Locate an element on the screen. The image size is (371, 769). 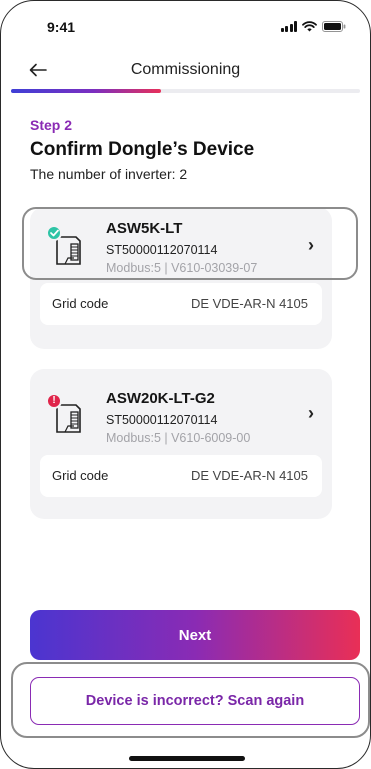
inverter-count: The number of inverter: 2 is located at coordinates (109, 174).